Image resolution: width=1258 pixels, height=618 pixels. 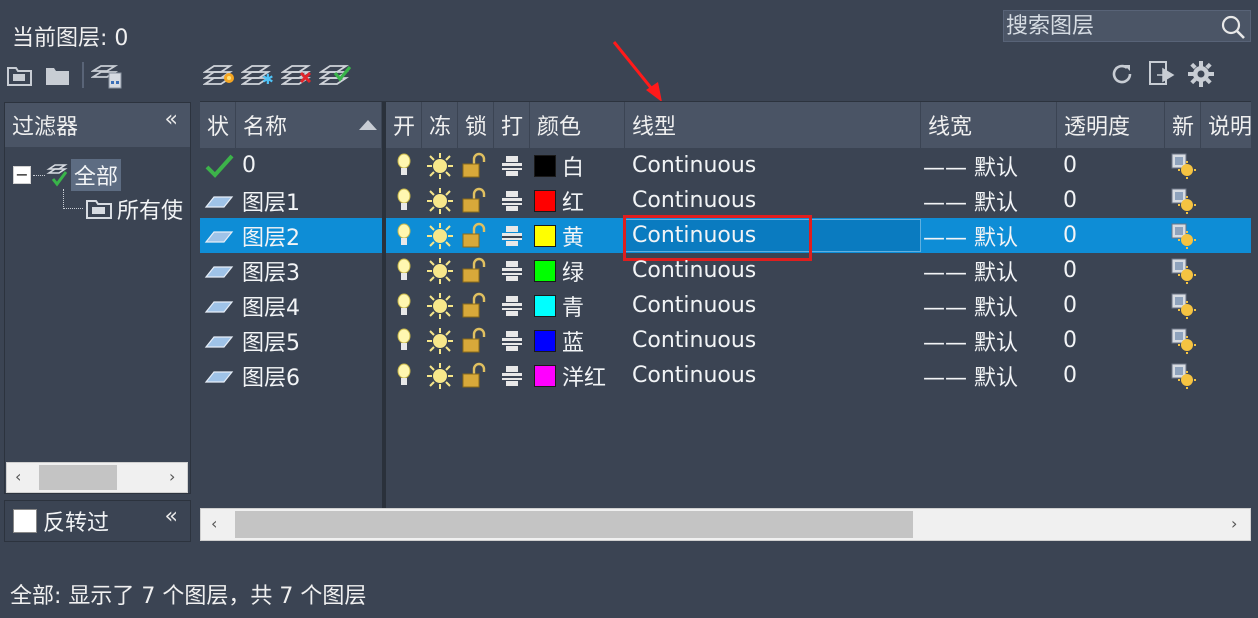 I want to click on layer-color: 蓝, so click(x=579, y=340).